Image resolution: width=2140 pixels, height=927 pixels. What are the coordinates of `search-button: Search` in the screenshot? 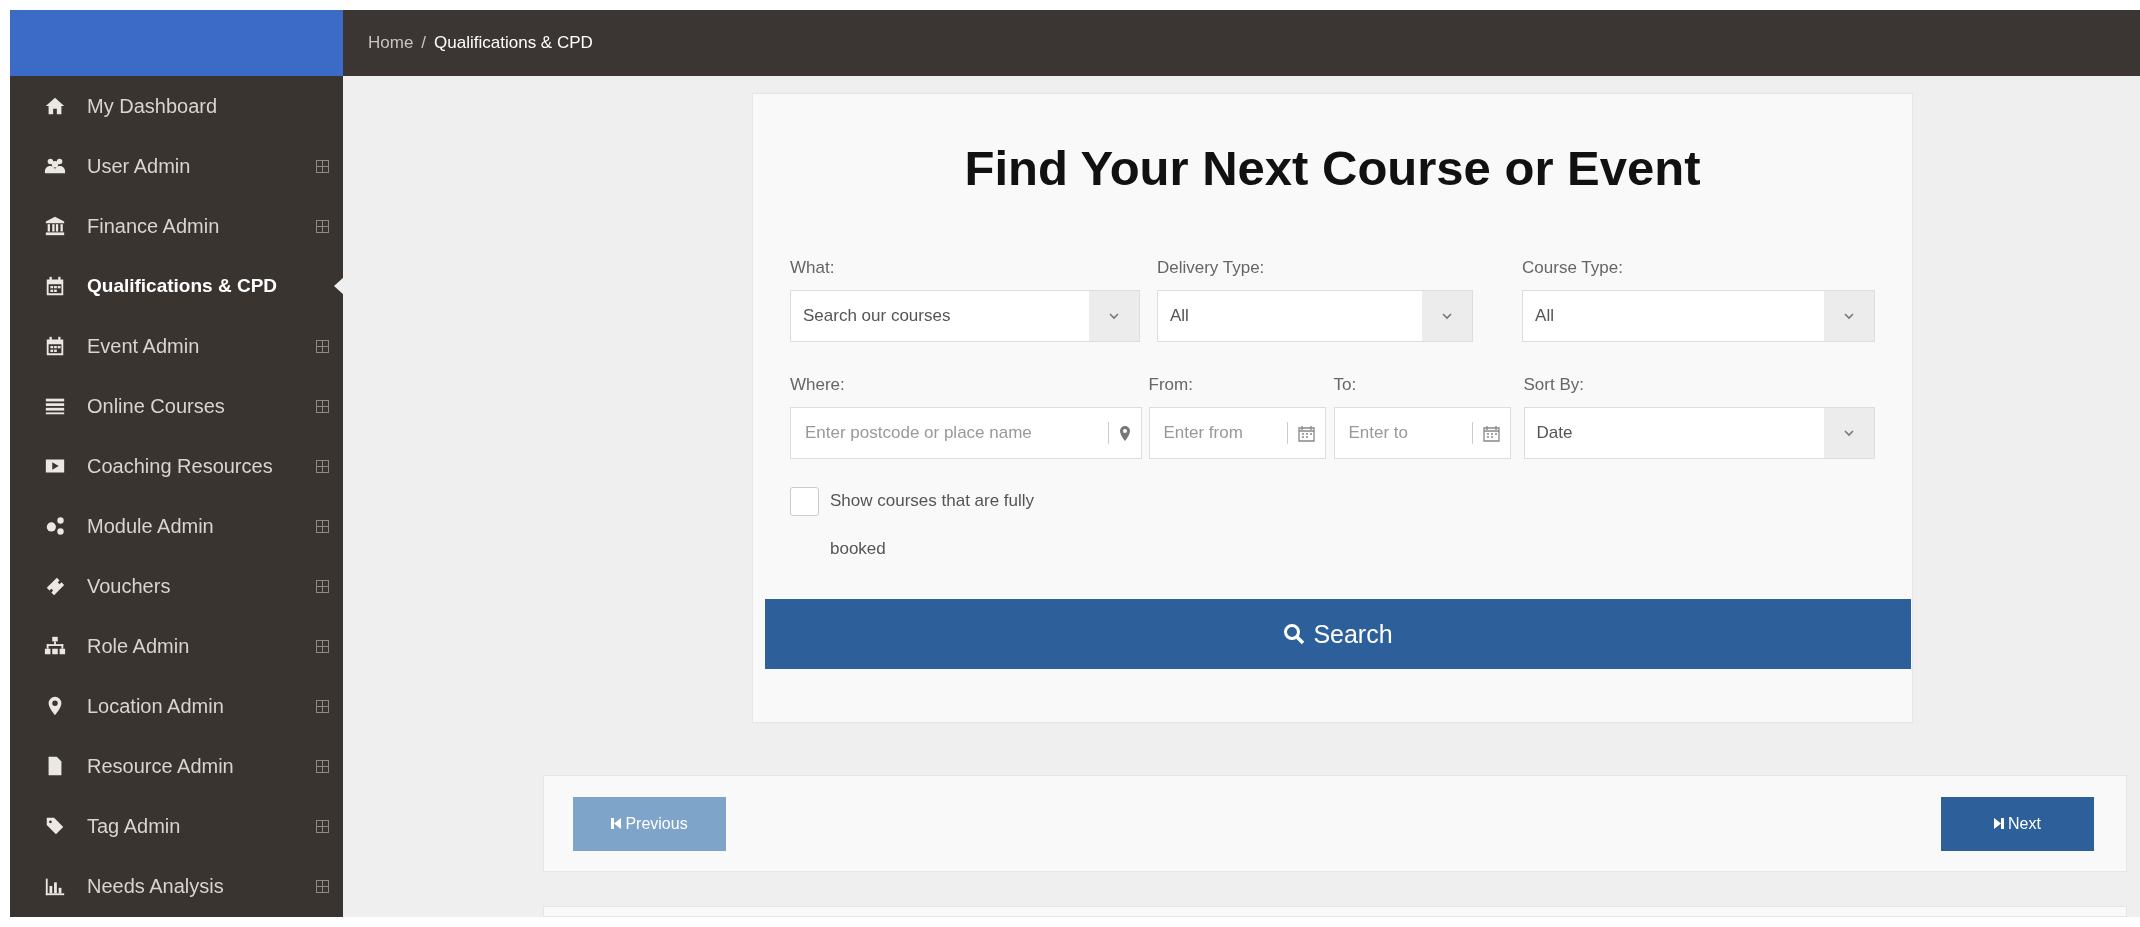 It's located at (1338, 634).